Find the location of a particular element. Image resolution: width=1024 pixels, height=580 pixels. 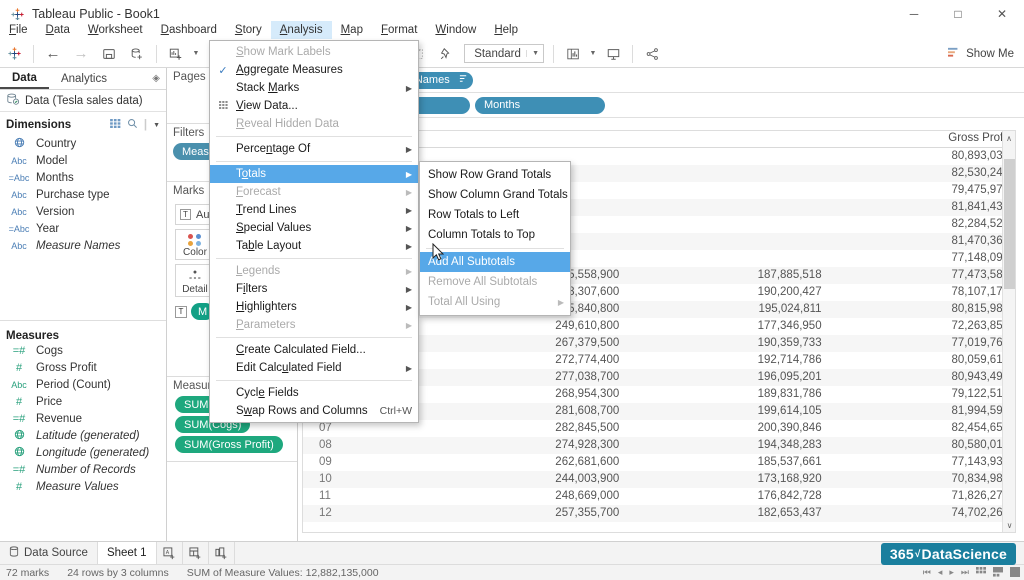

analysis-menu-item-edit-calculated-field: Edit Calculated Field ▶ is located at coordinates (314, 368).